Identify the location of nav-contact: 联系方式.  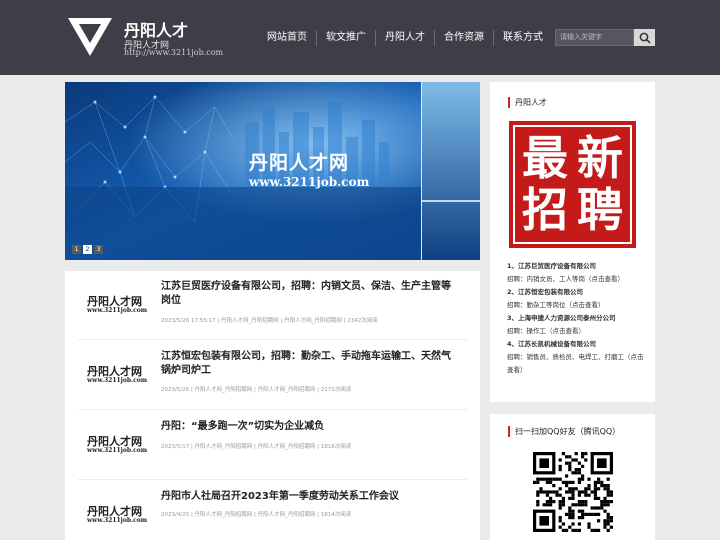
(523, 38).